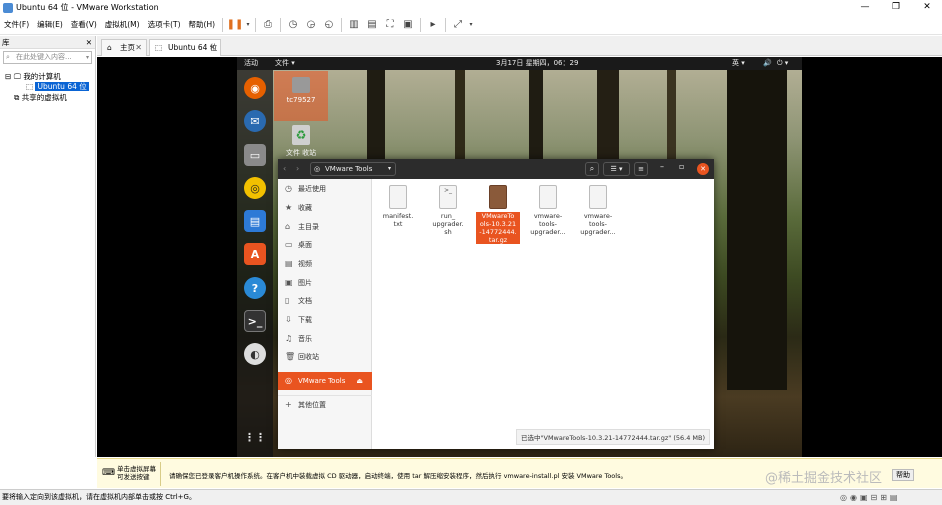 Image resolution: width=942 pixels, height=505 pixels. What do you see at coordinates (616, 169) in the screenshot?
I see `view-list-icon: ☰ ▾` at bounding box center [616, 169].